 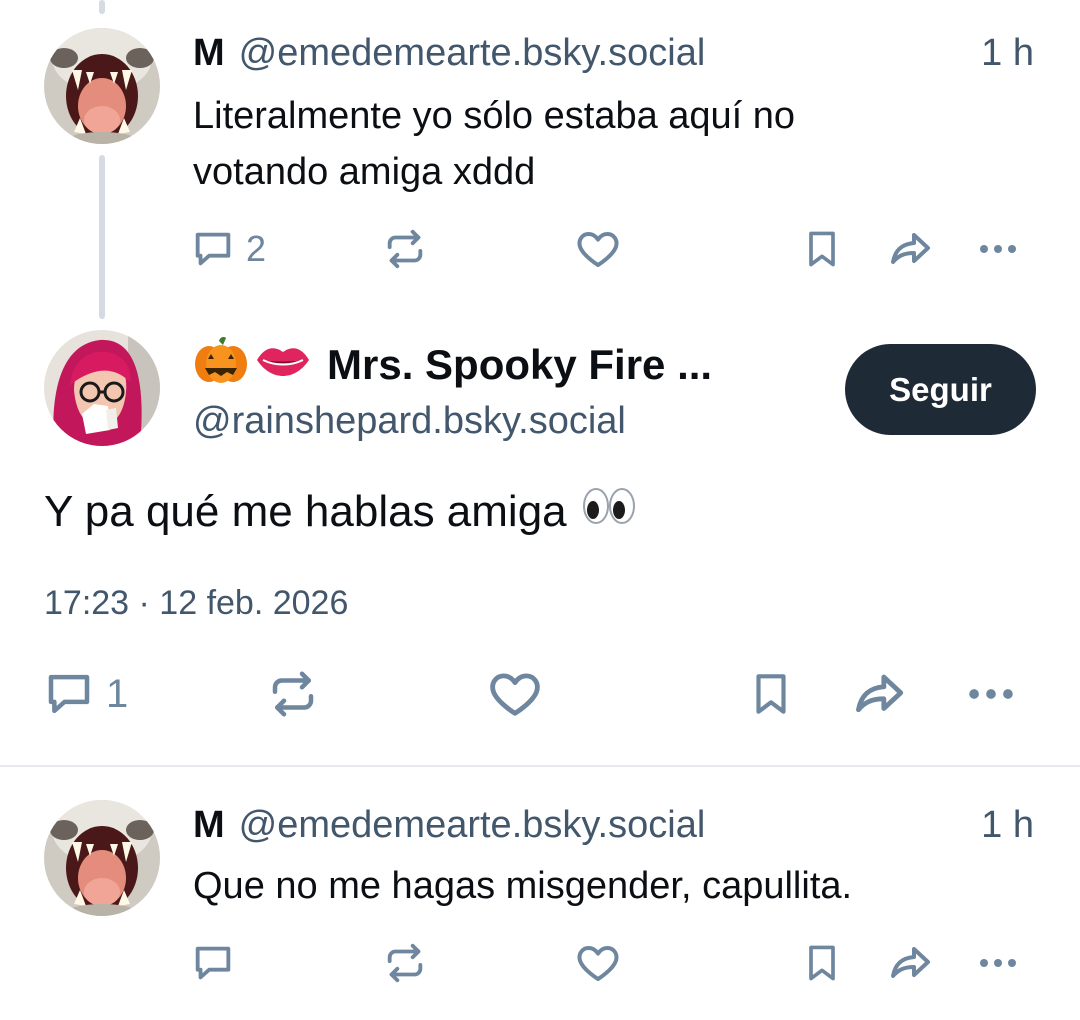 What do you see at coordinates (494, 116) in the screenshot?
I see `post-text-line: Literalmente yo sólo estaba aquí no` at bounding box center [494, 116].